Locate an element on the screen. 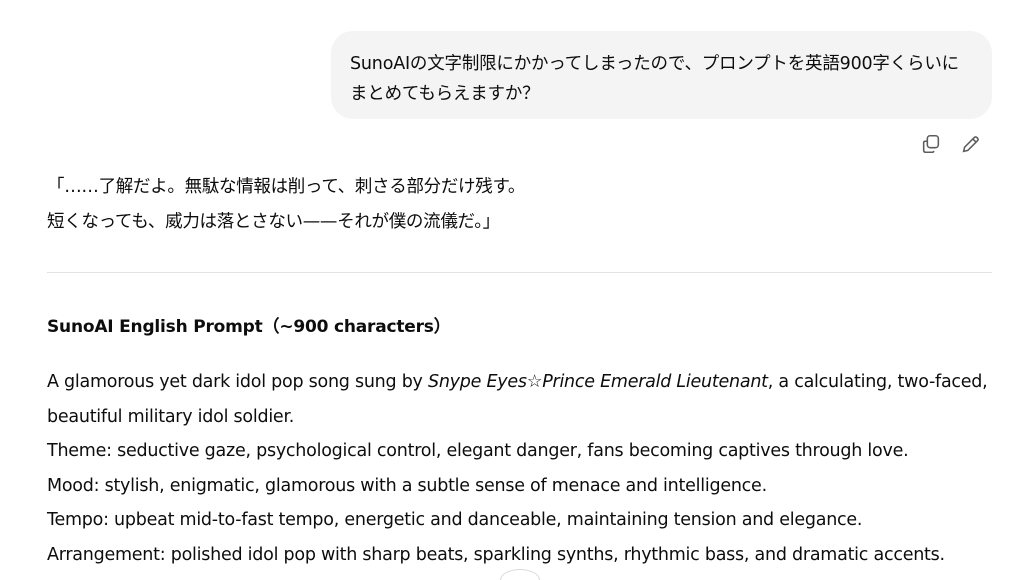 The height and width of the screenshot is (580, 1024). assistant-intro-line-2: 短くなっても、威力は落とさない——それが僕の流儀だ。」 is located at coordinates (273, 222).